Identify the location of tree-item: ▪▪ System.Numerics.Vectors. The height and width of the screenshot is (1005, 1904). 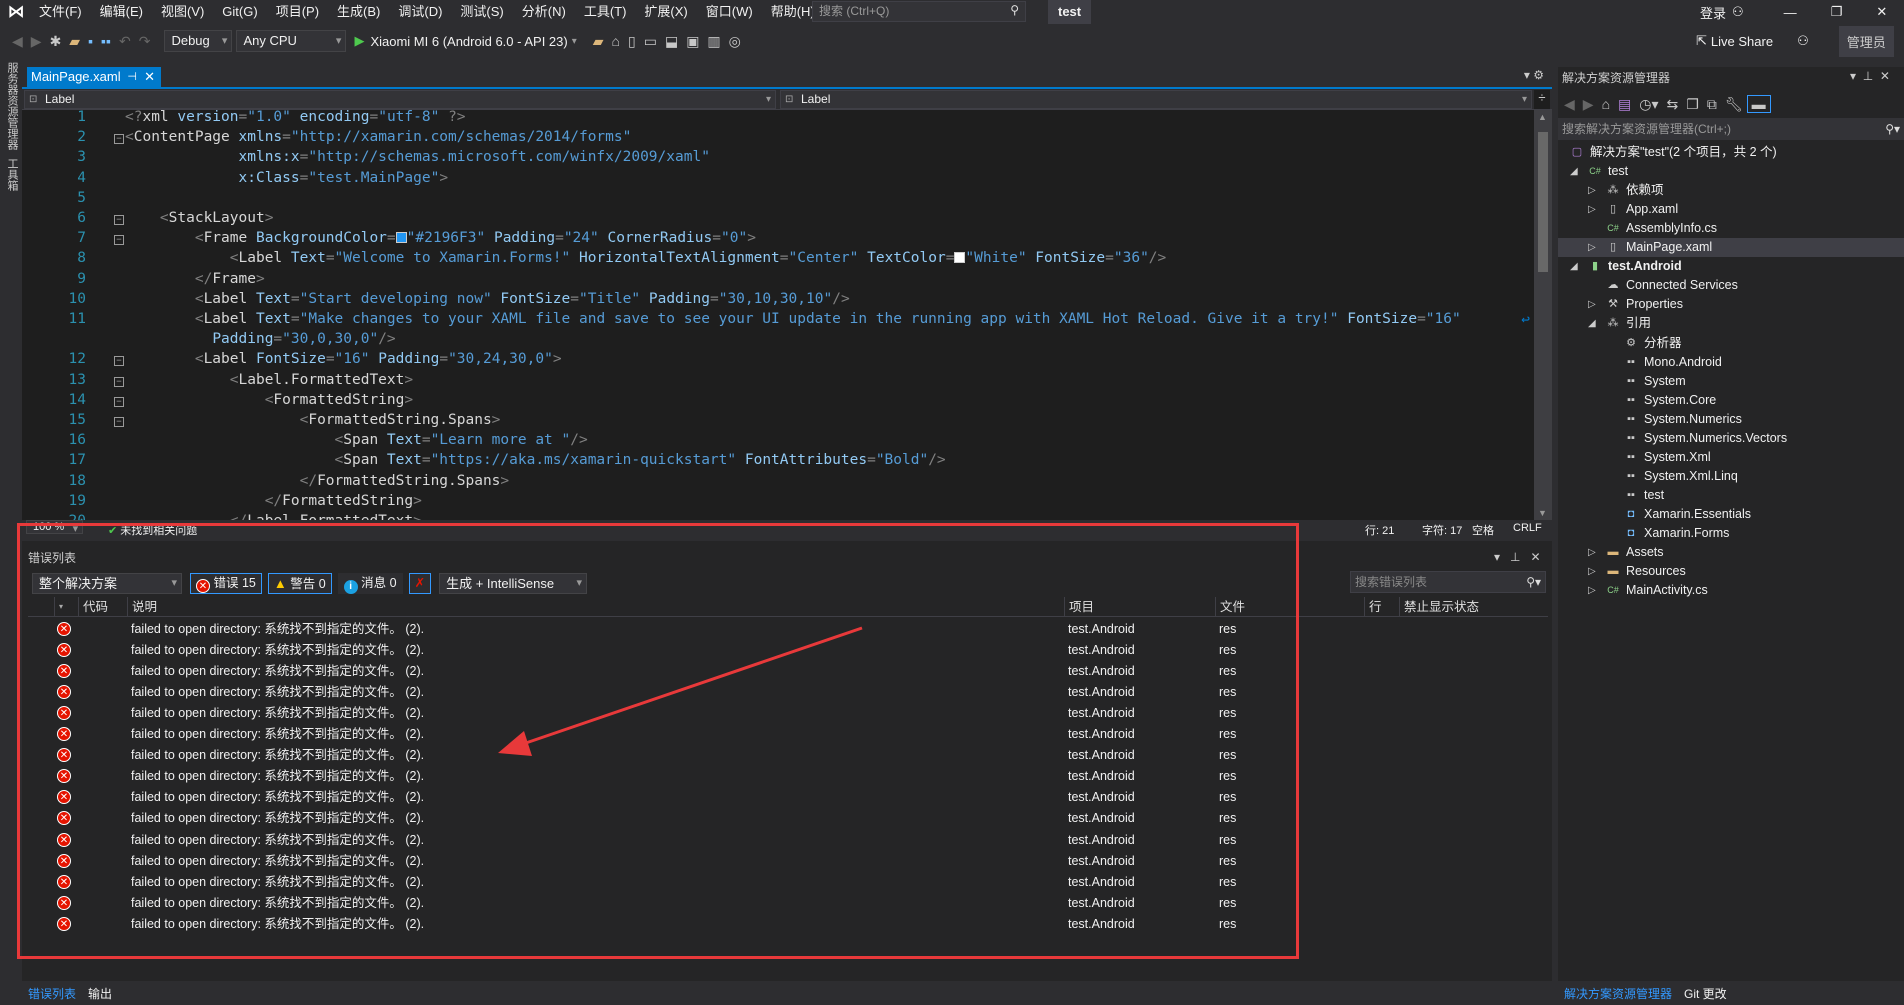
(1731, 438).